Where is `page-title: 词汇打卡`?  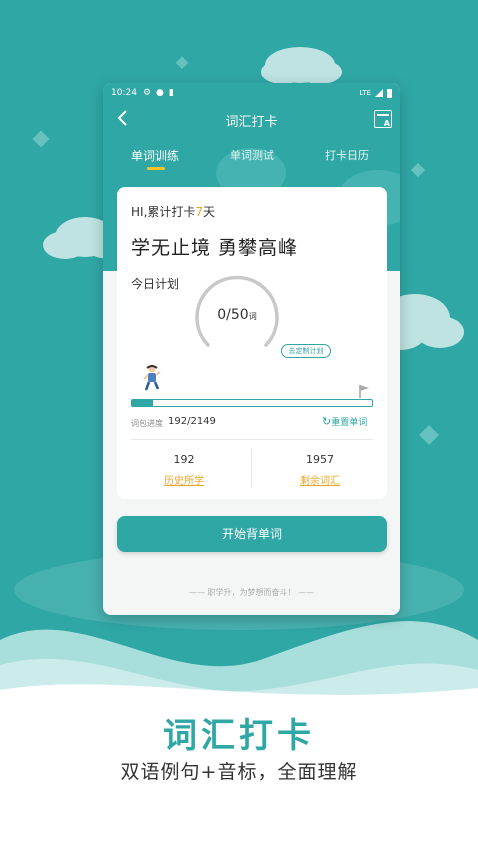
page-title: 词汇打卡 is located at coordinates (251, 122).